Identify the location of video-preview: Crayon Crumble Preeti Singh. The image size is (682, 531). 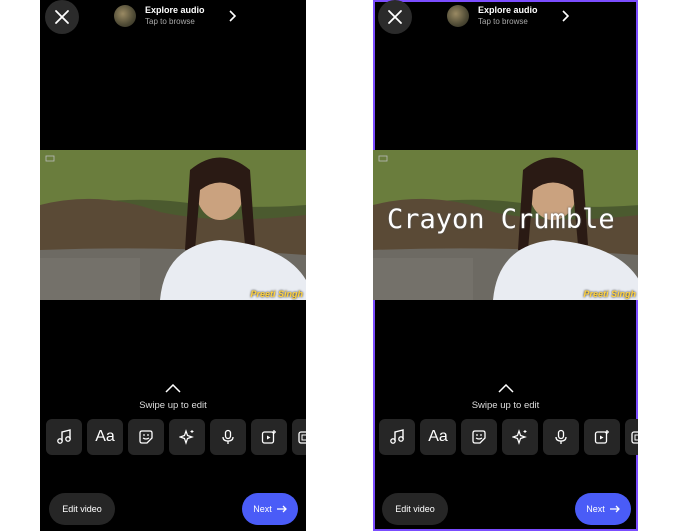
(505, 225).